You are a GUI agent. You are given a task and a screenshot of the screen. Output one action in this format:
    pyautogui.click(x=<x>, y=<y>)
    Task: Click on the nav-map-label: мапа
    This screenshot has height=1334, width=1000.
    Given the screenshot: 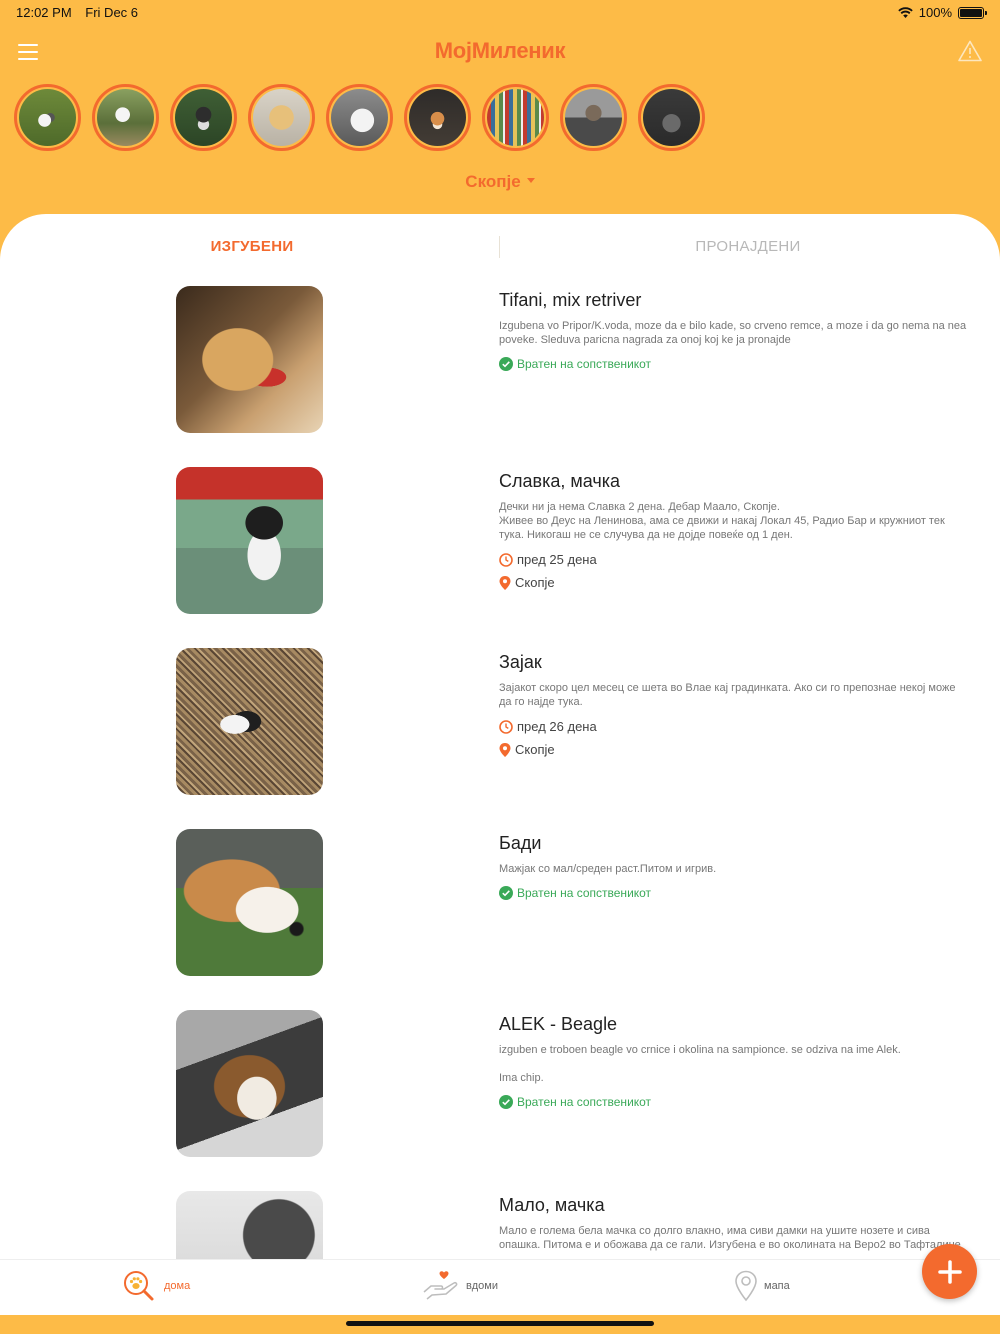 What is the action you would take?
    pyautogui.click(x=777, y=1286)
    